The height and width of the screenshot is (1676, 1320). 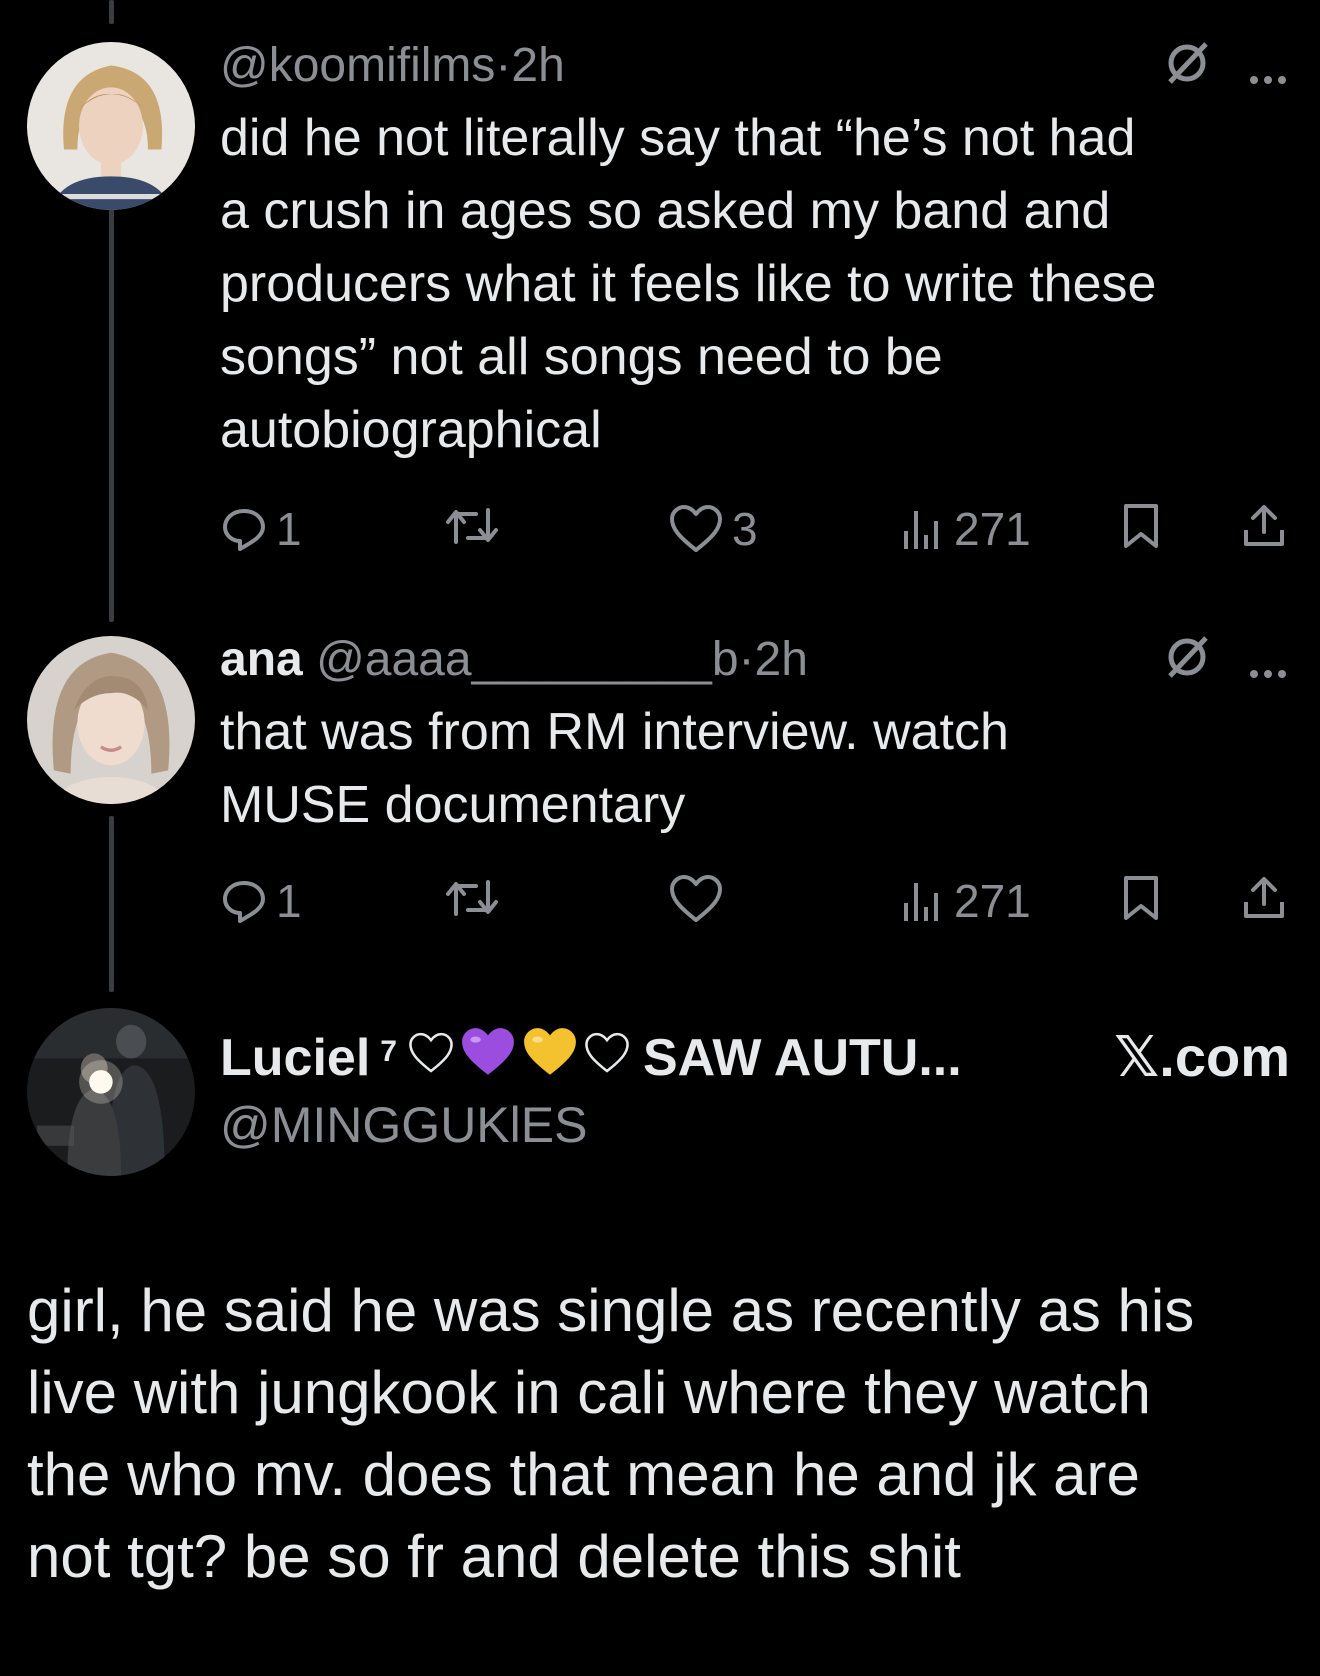 I want to click on user-handle: @koomifilms, so click(x=357, y=65).